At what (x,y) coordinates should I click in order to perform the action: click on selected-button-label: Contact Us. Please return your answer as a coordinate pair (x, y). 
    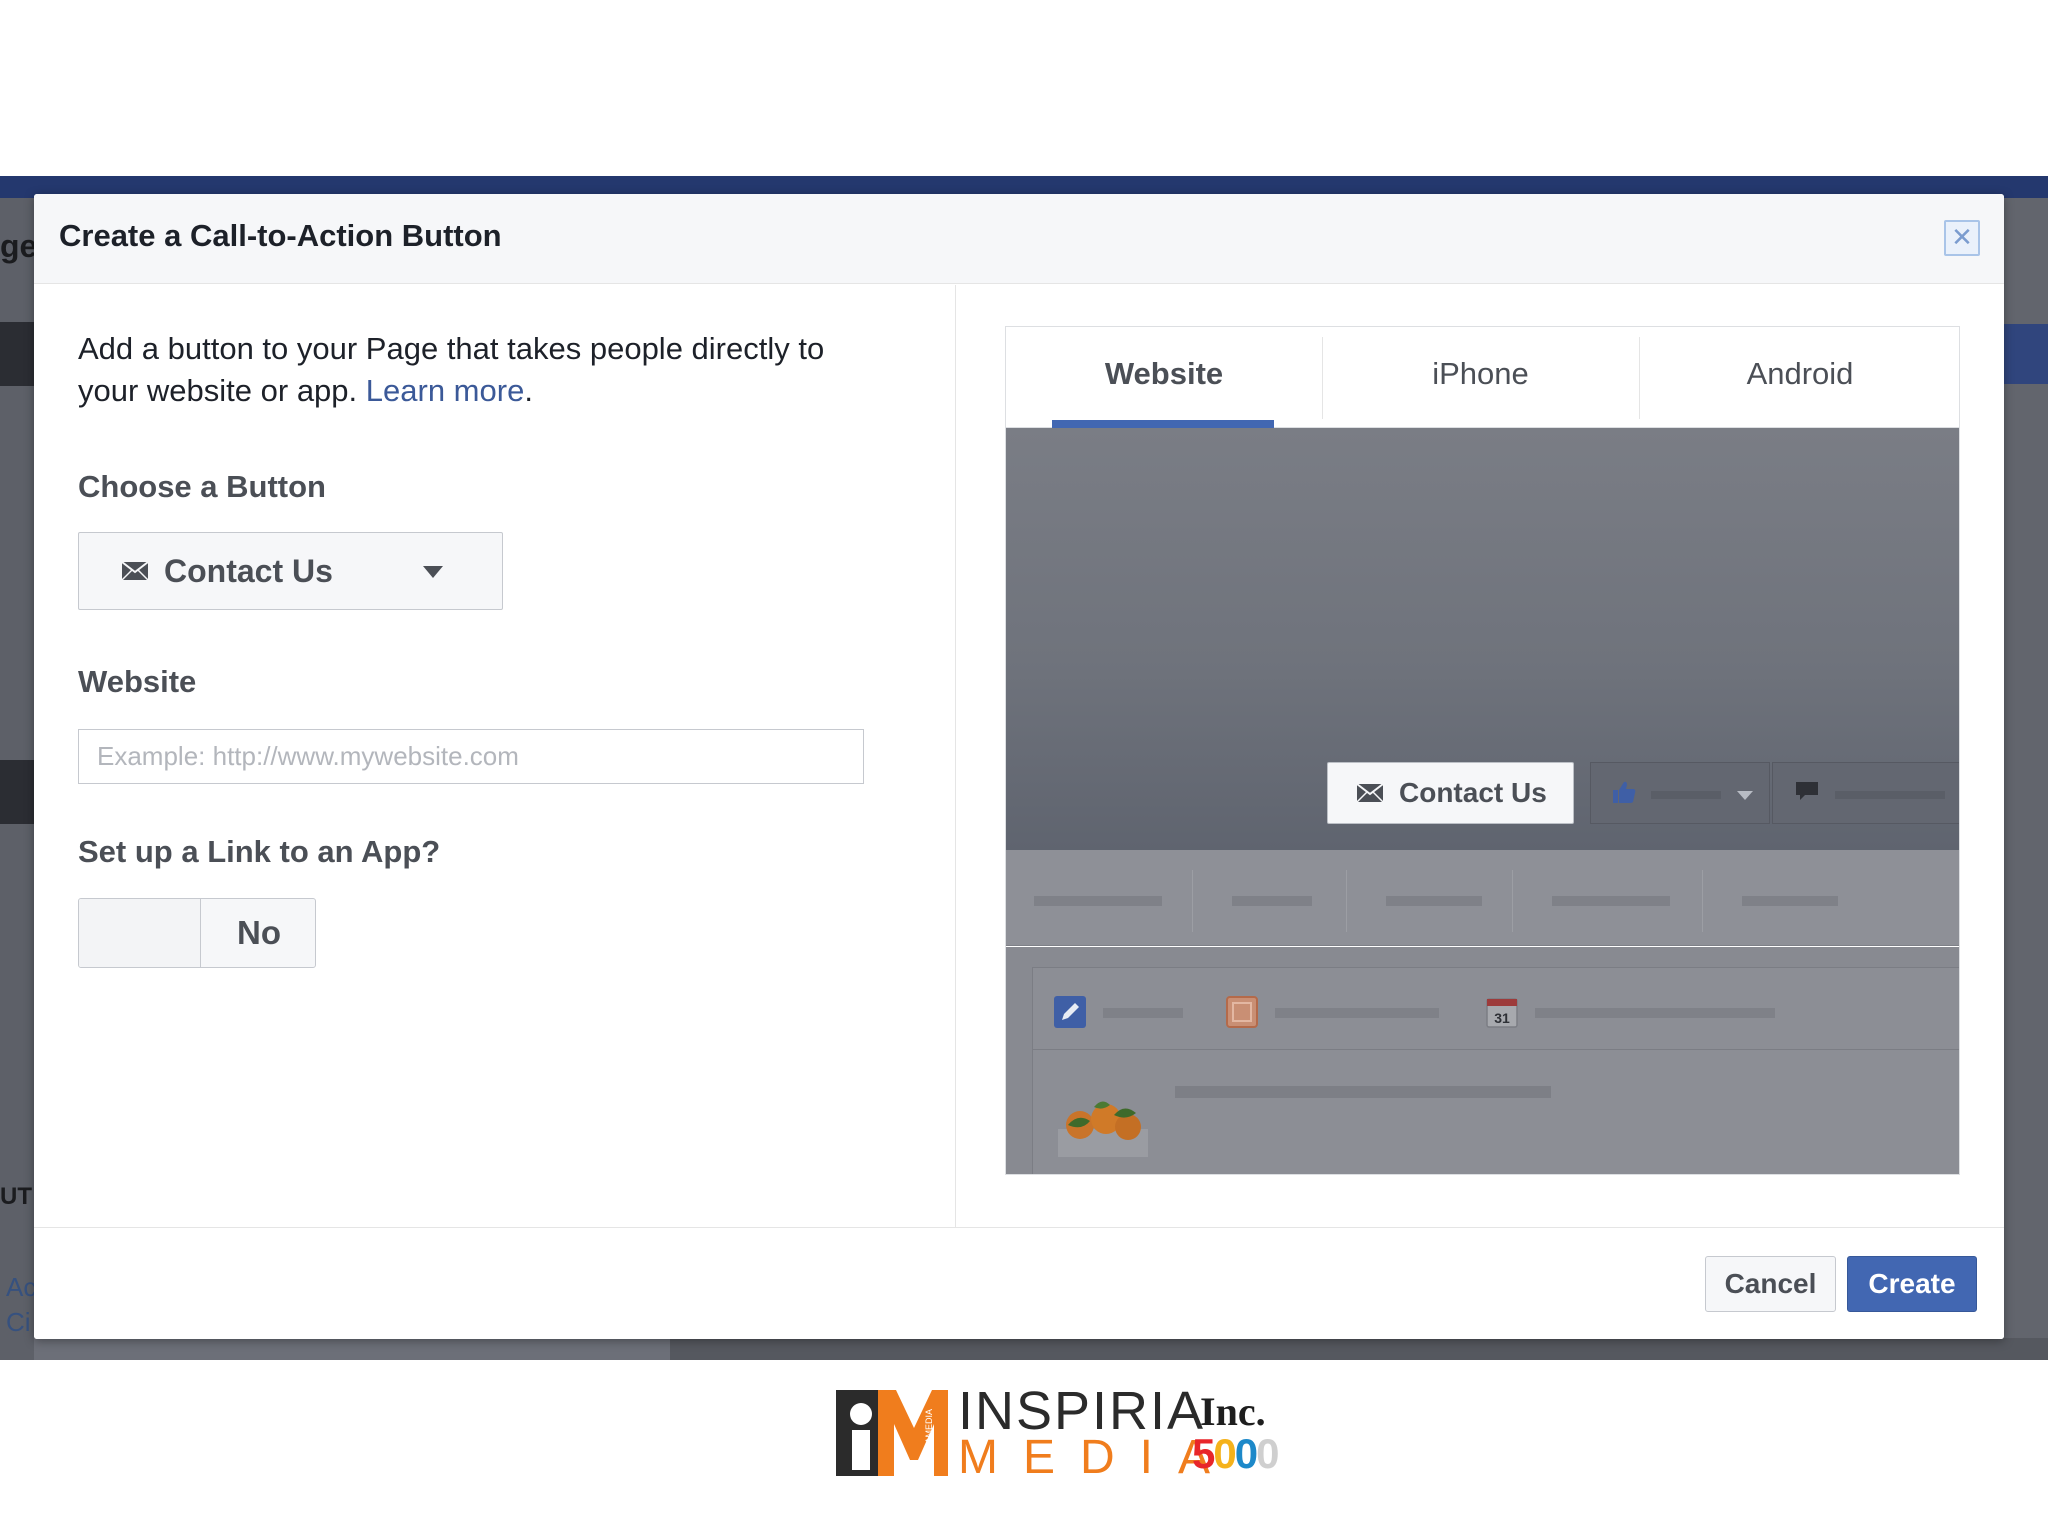
    Looking at the image, I should click on (248, 571).